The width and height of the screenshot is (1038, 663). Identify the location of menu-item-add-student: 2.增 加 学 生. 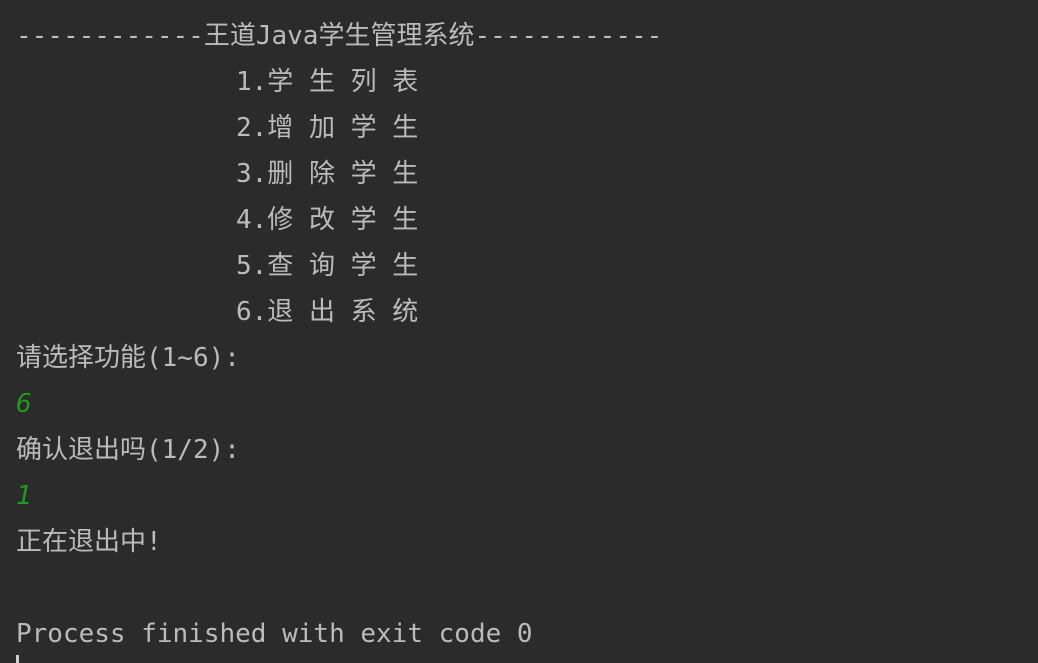
(327, 128).